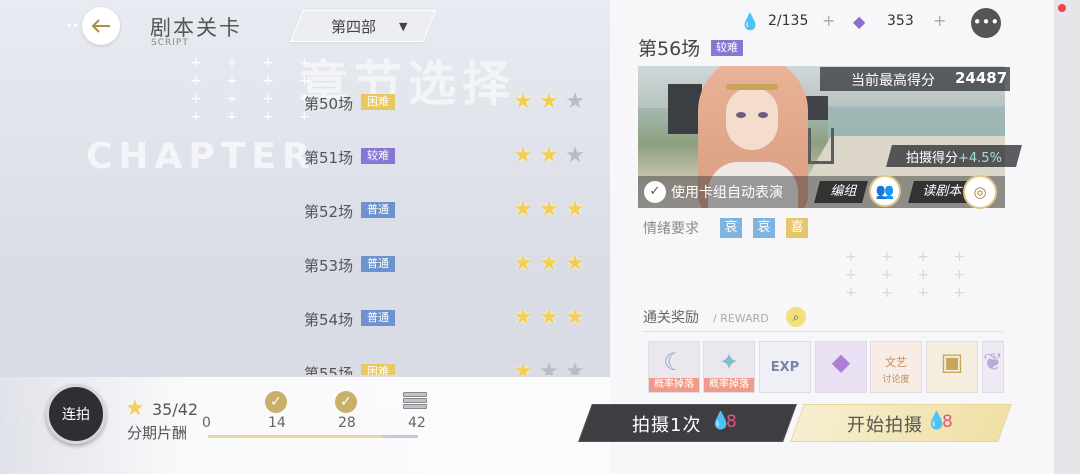 This screenshot has height=474, width=1080. What do you see at coordinates (450, 103) in the screenshot?
I see `scene-row: 第50场 困难 ★ ★ ★` at bounding box center [450, 103].